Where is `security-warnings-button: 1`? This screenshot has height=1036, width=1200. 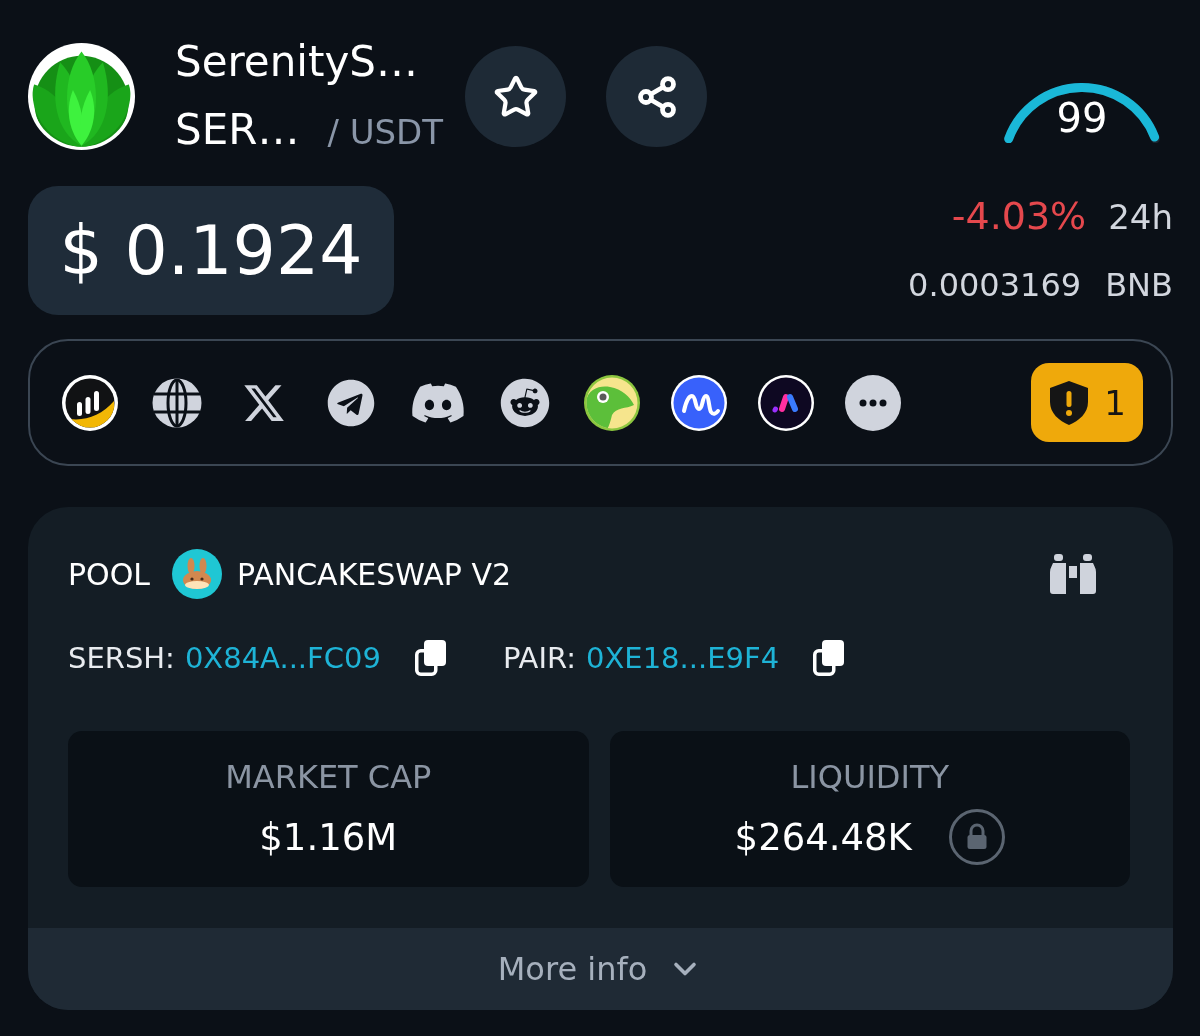 security-warnings-button: 1 is located at coordinates (1087, 402).